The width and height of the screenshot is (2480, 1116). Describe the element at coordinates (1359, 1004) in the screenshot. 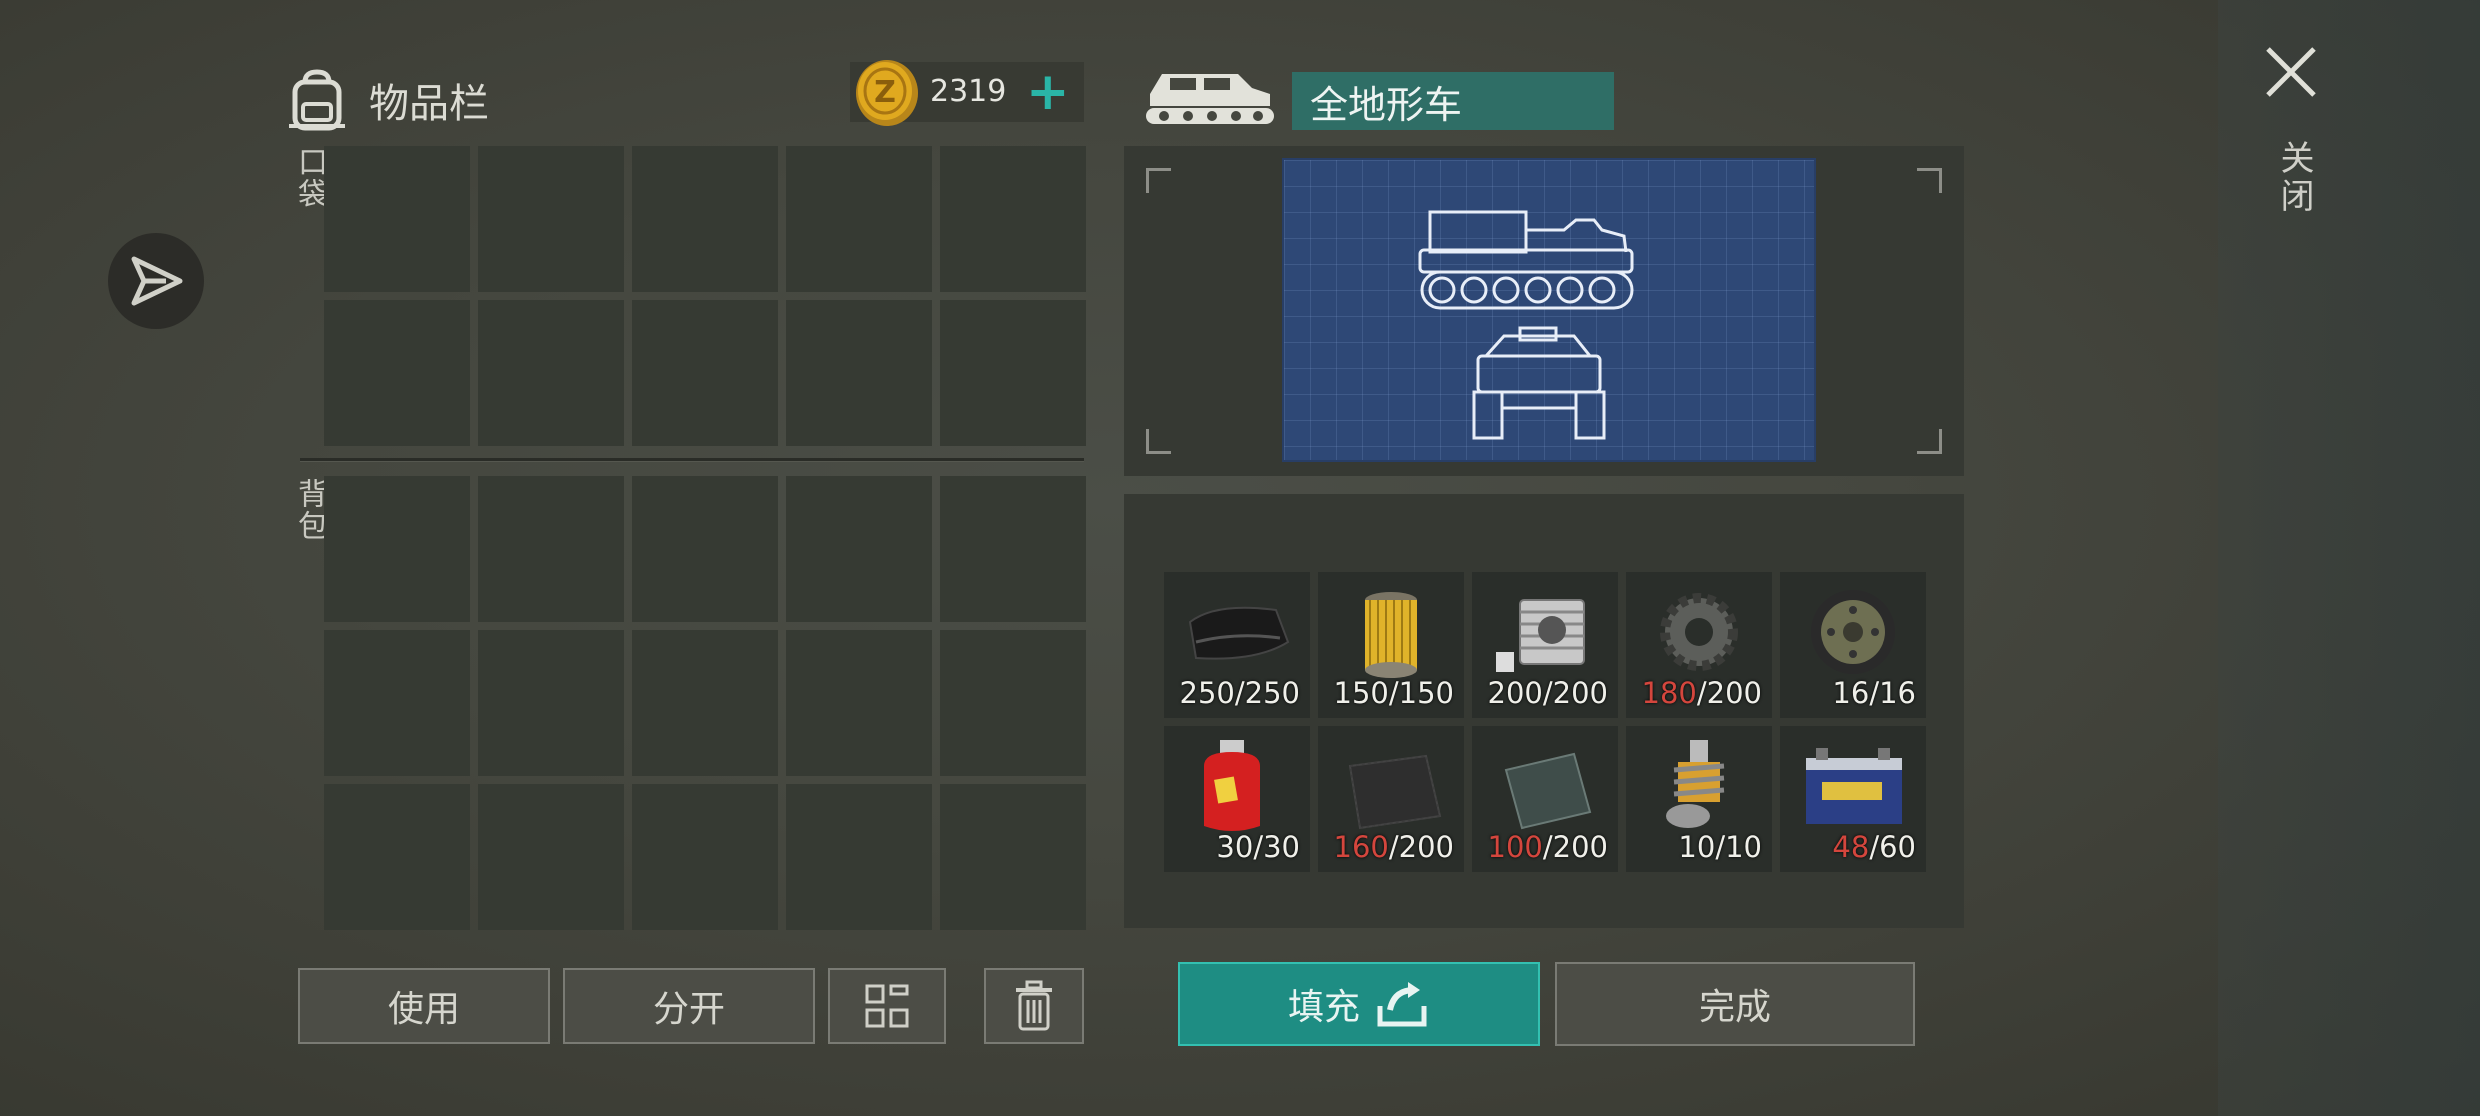

I see `fill-button: 填充` at that location.